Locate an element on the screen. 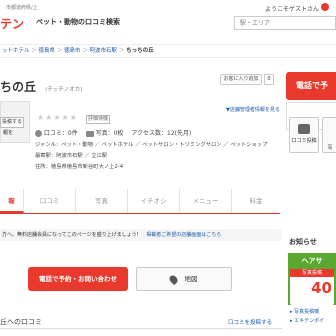  user-icon is located at coordinates (325, 7).